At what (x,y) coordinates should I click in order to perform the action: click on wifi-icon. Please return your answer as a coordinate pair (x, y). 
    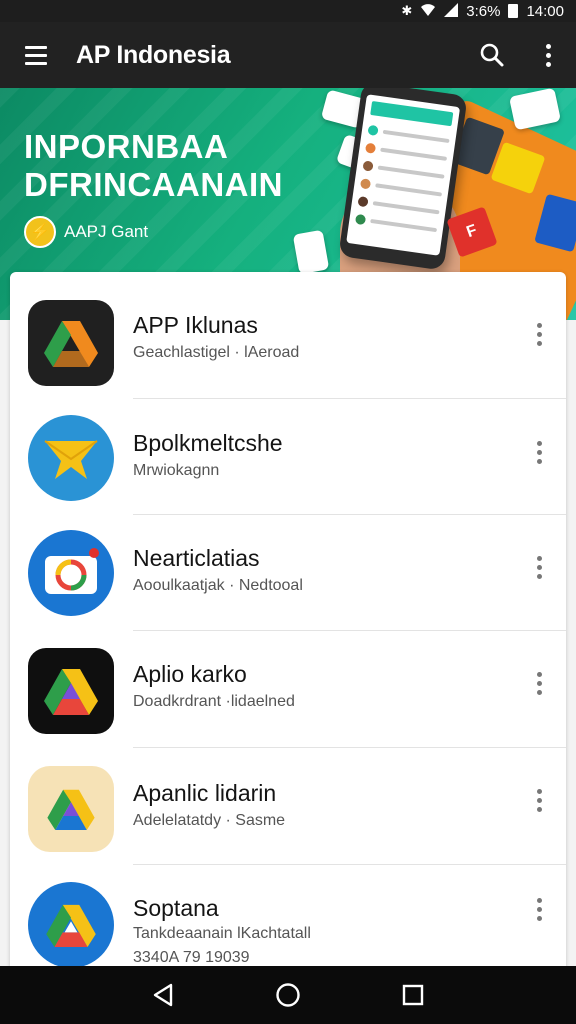
    Looking at the image, I should click on (428, 11).